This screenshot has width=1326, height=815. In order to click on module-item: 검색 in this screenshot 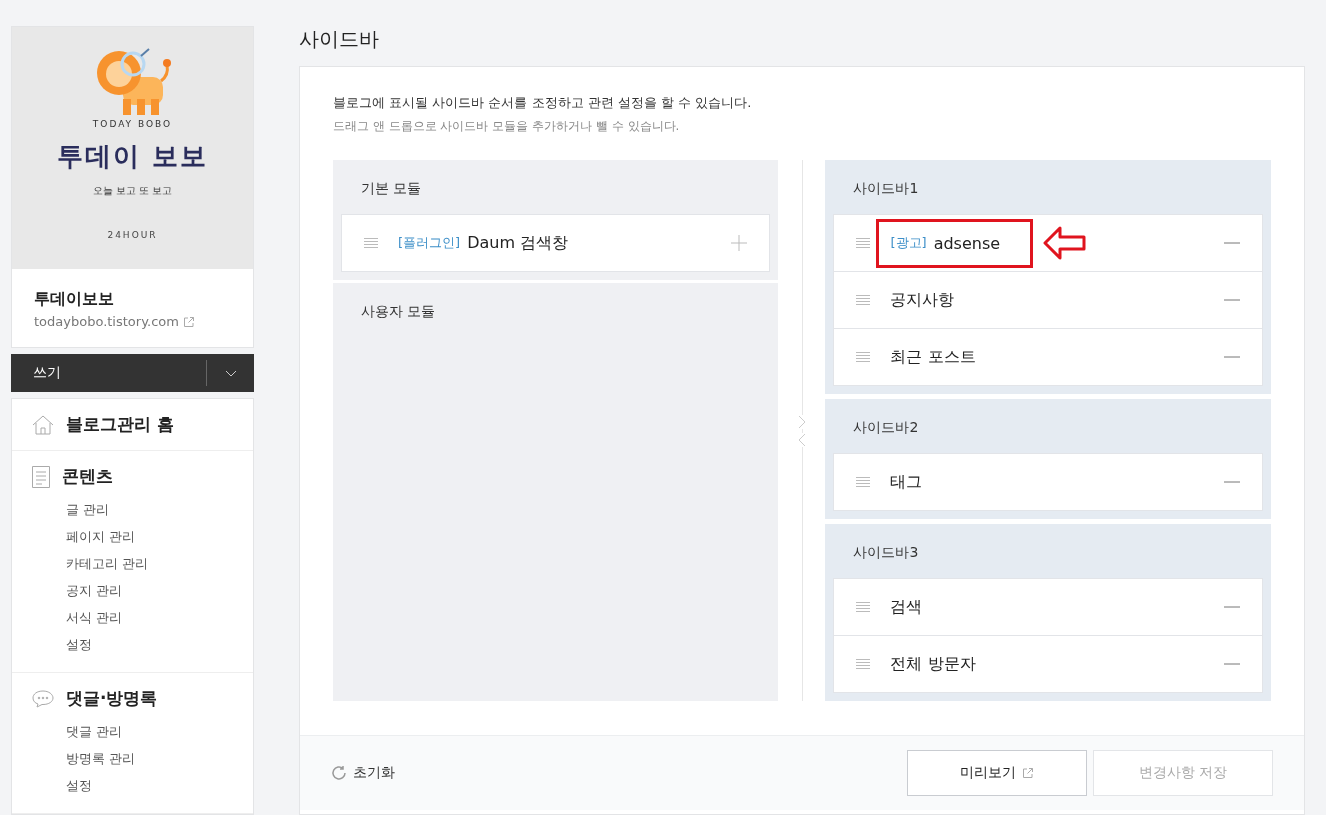, I will do `click(1048, 607)`.